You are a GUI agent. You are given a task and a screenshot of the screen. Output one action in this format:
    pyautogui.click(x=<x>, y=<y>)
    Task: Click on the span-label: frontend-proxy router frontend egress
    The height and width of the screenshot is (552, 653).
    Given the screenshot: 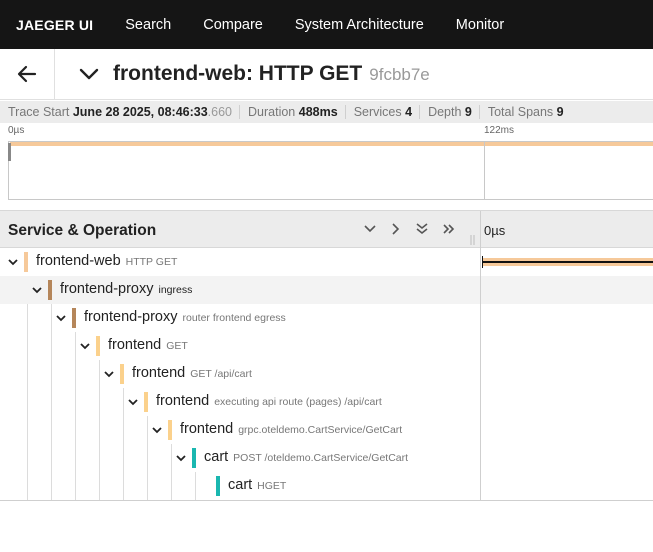 What is the action you would take?
    pyautogui.click(x=185, y=317)
    